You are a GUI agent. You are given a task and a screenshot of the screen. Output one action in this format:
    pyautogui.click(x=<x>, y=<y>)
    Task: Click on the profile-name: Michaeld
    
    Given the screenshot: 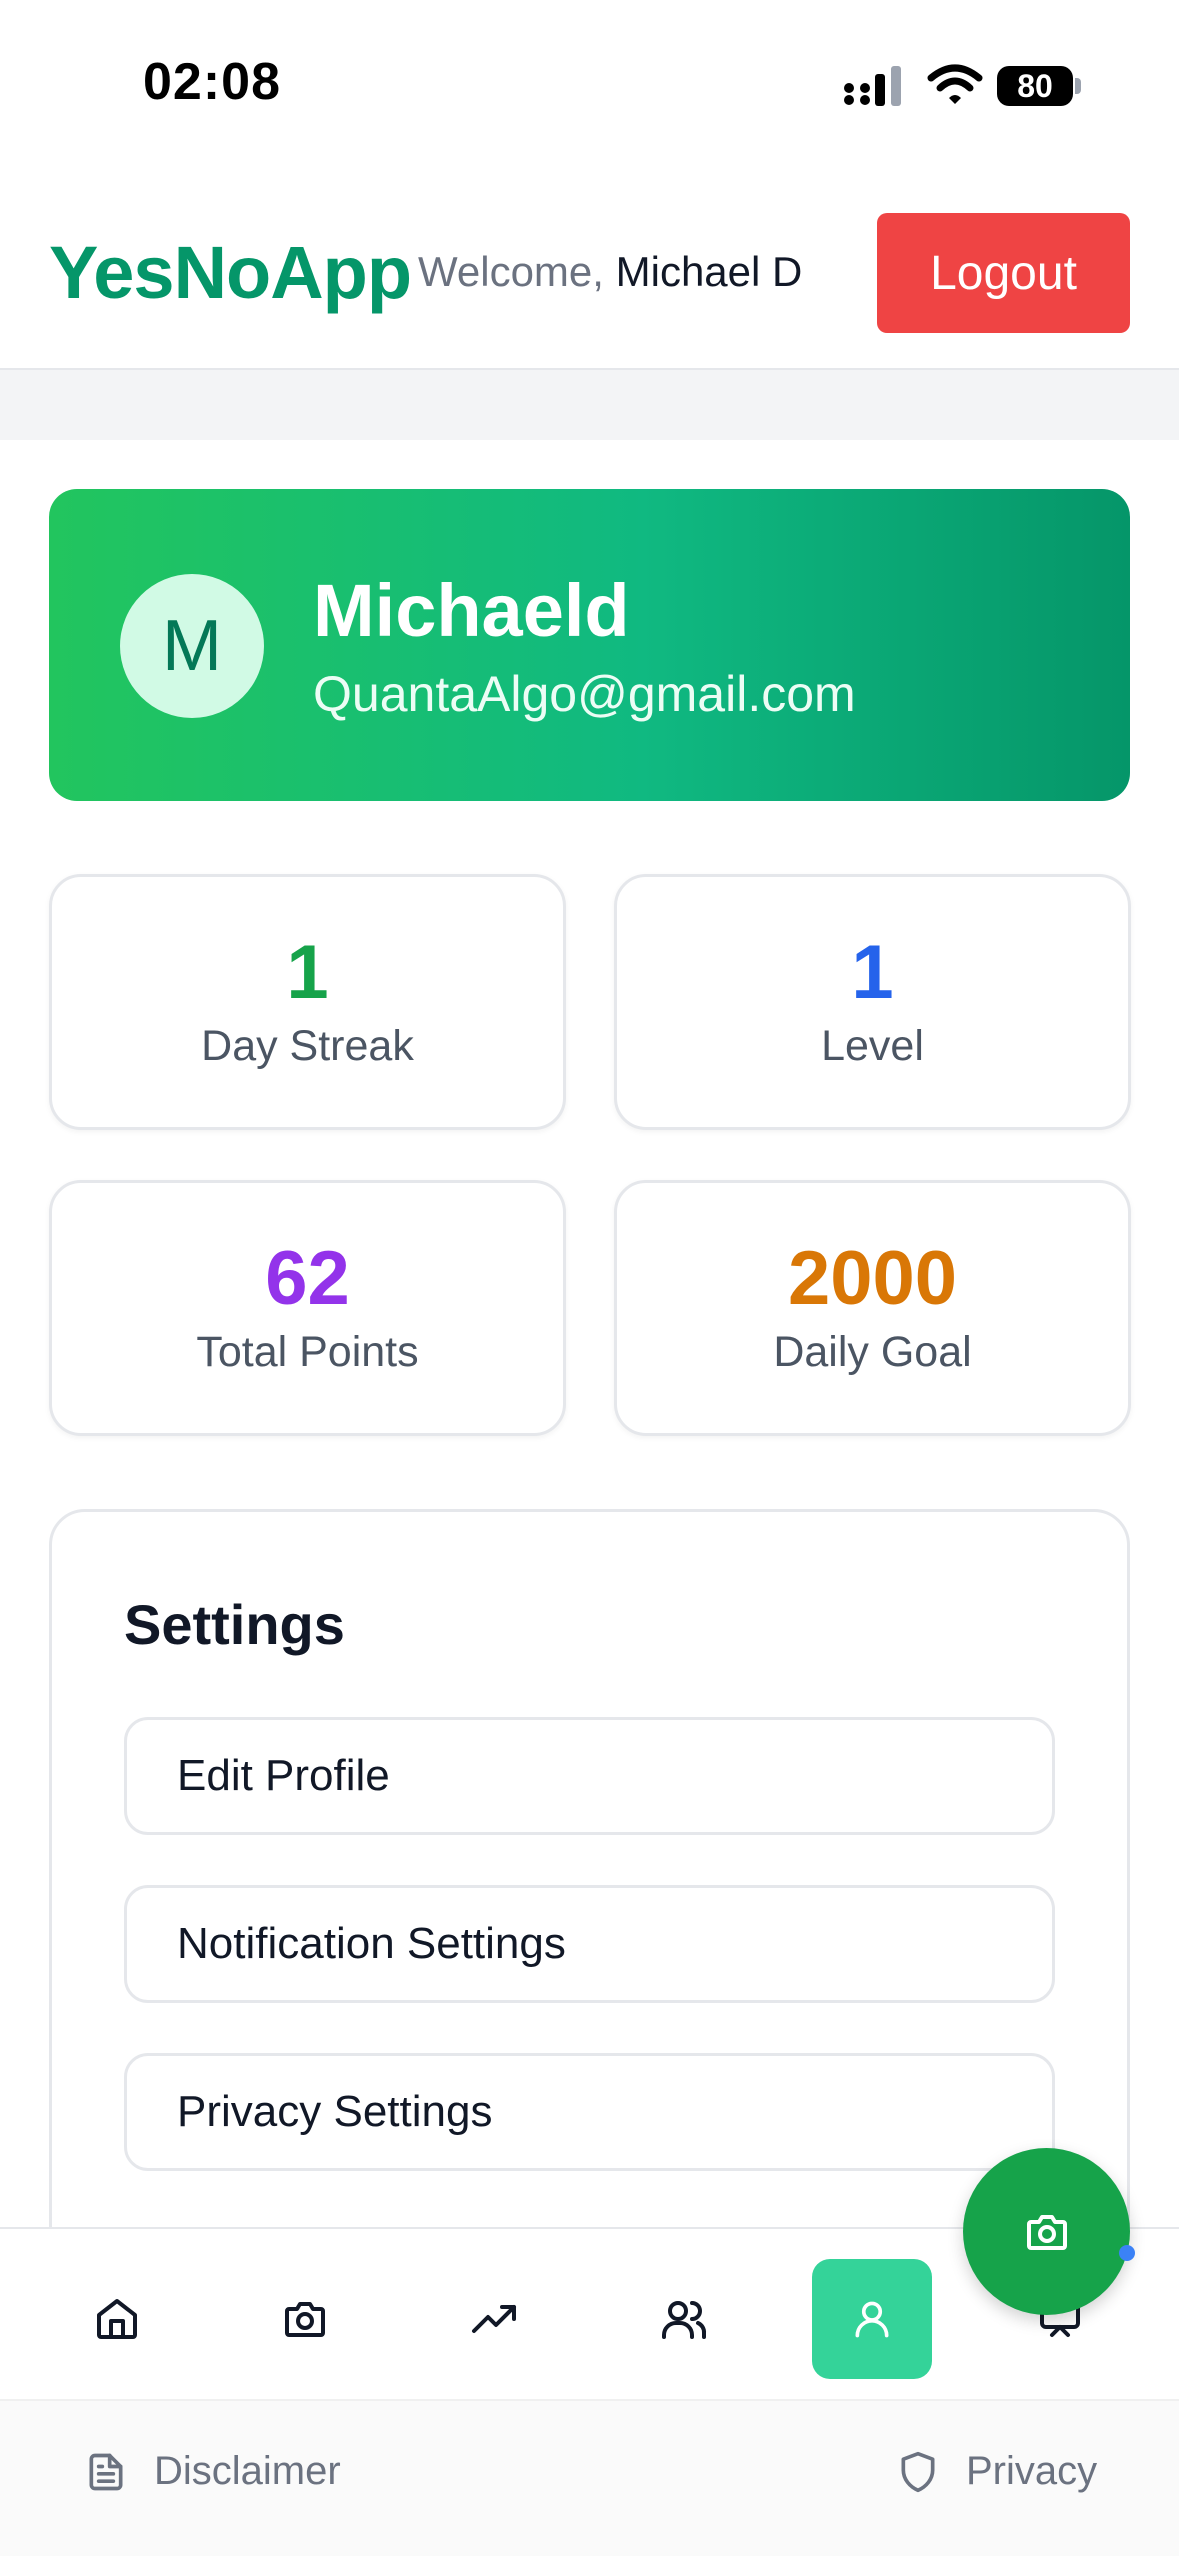 What is the action you would take?
    pyautogui.click(x=471, y=610)
    